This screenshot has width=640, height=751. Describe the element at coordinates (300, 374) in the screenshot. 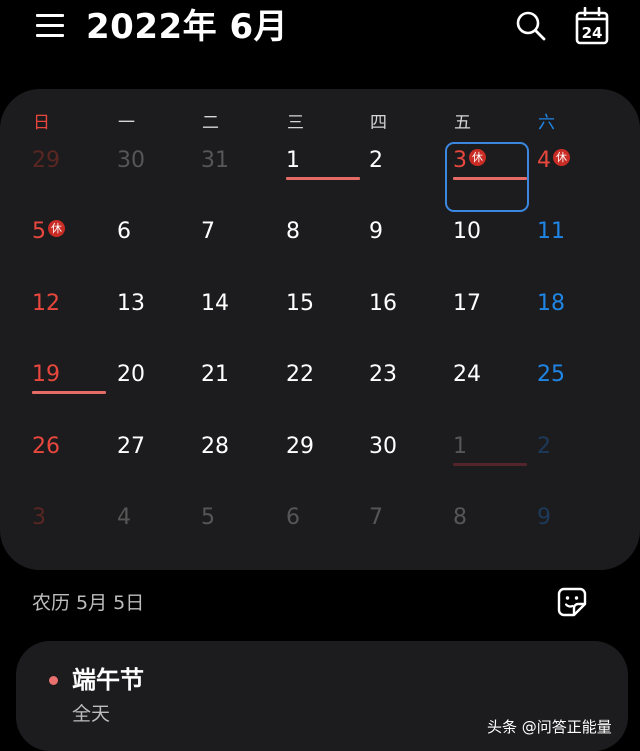

I see `day-number: 22` at that location.